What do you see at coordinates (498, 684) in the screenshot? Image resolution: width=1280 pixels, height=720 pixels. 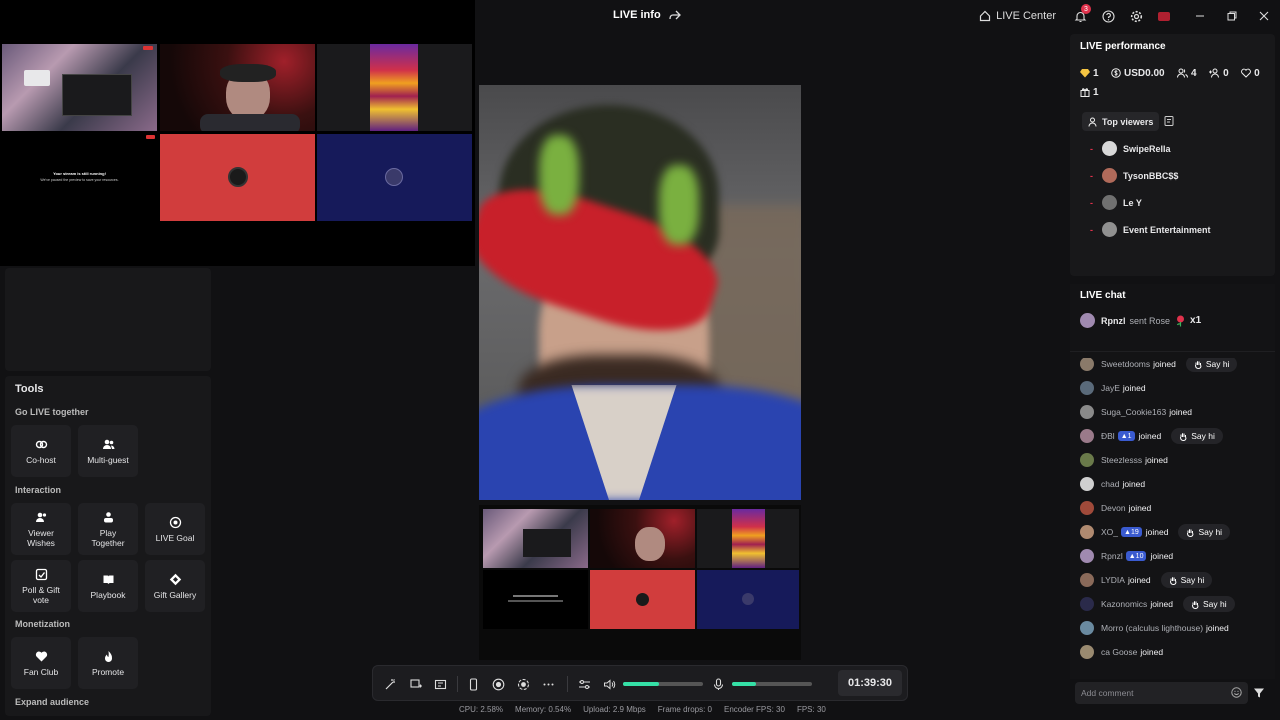 I see `record-button` at bounding box center [498, 684].